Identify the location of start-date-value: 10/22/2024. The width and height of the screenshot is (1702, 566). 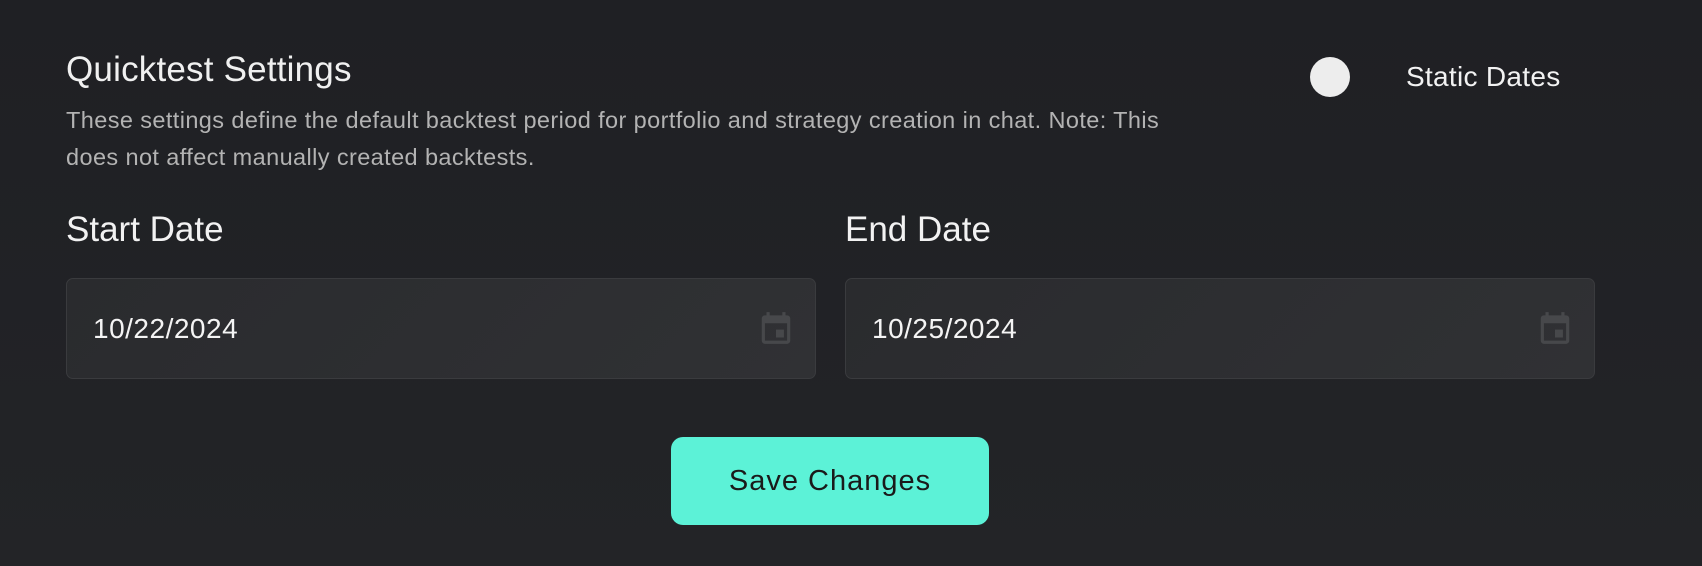
(166, 328).